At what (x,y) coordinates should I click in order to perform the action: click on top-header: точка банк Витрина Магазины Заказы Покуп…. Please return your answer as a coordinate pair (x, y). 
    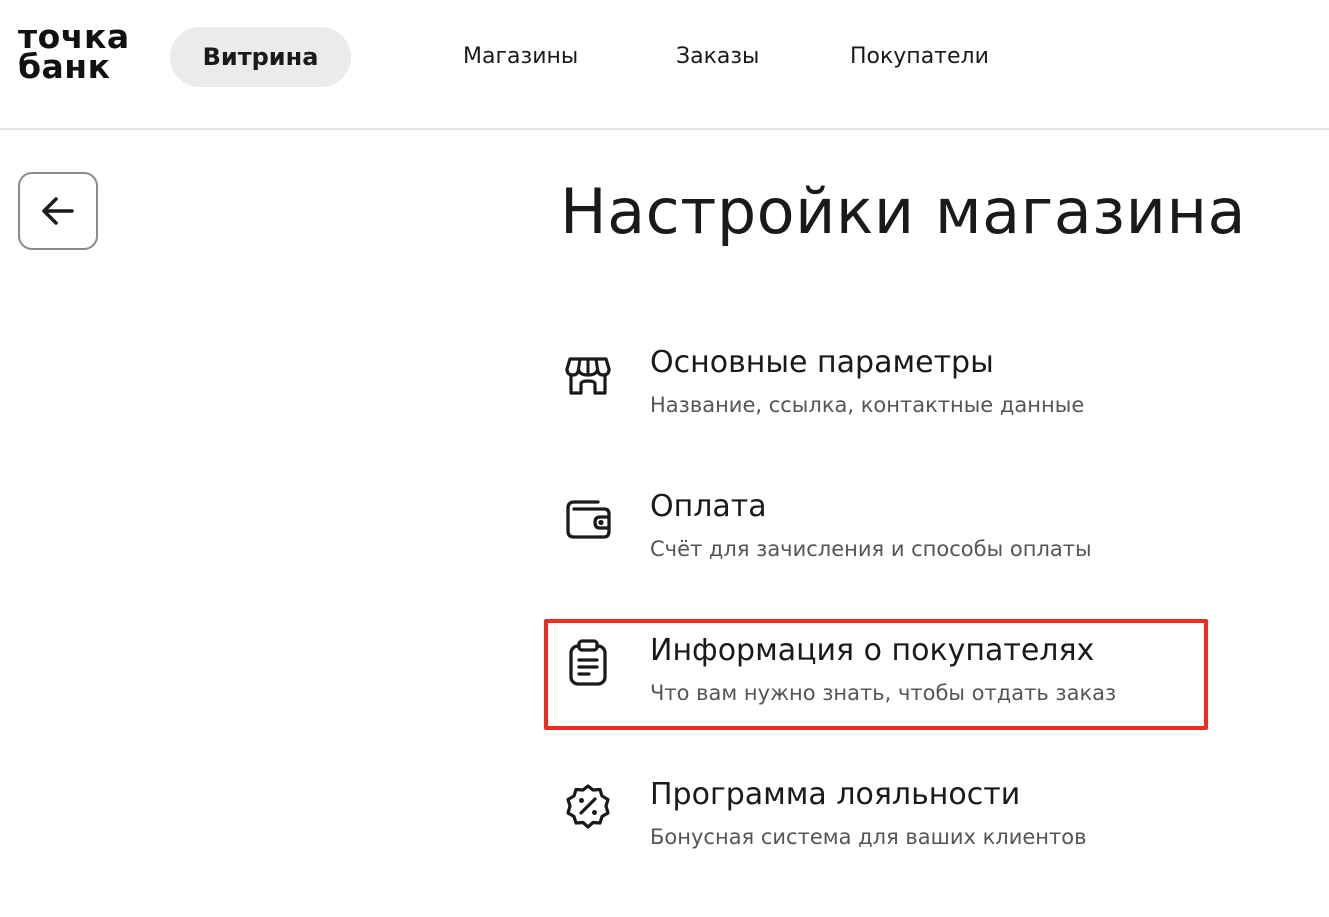
    Looking at the image, I should click on (664, 65).